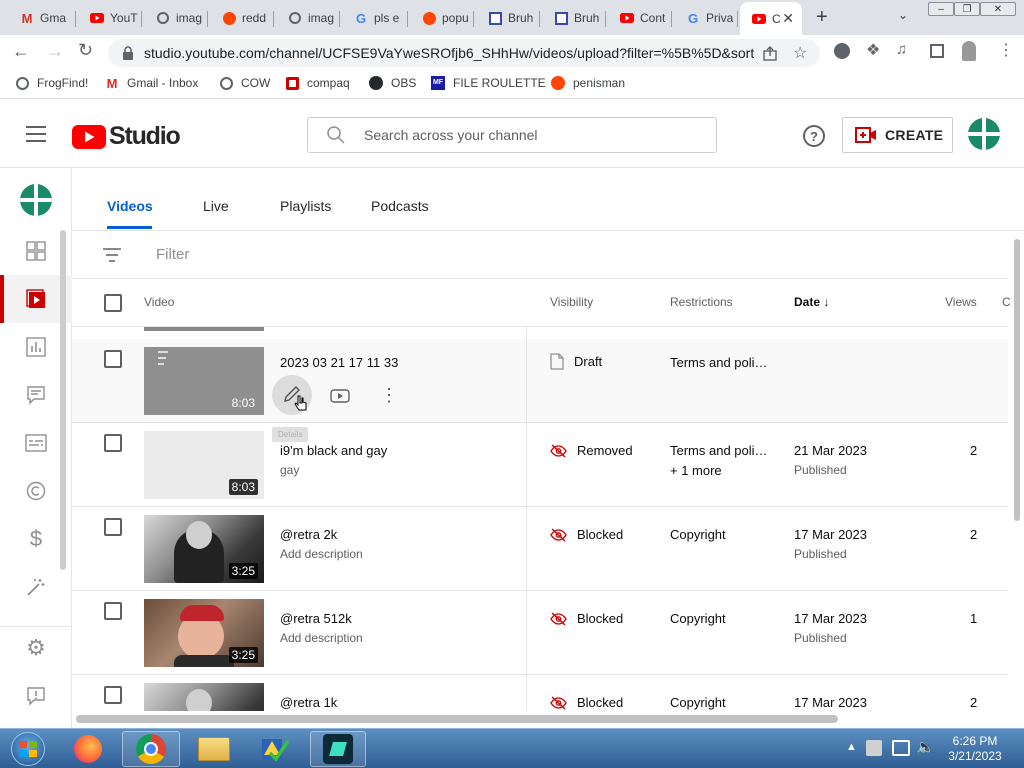  I want to click on studio-logo: Studio, so click(126, 136).